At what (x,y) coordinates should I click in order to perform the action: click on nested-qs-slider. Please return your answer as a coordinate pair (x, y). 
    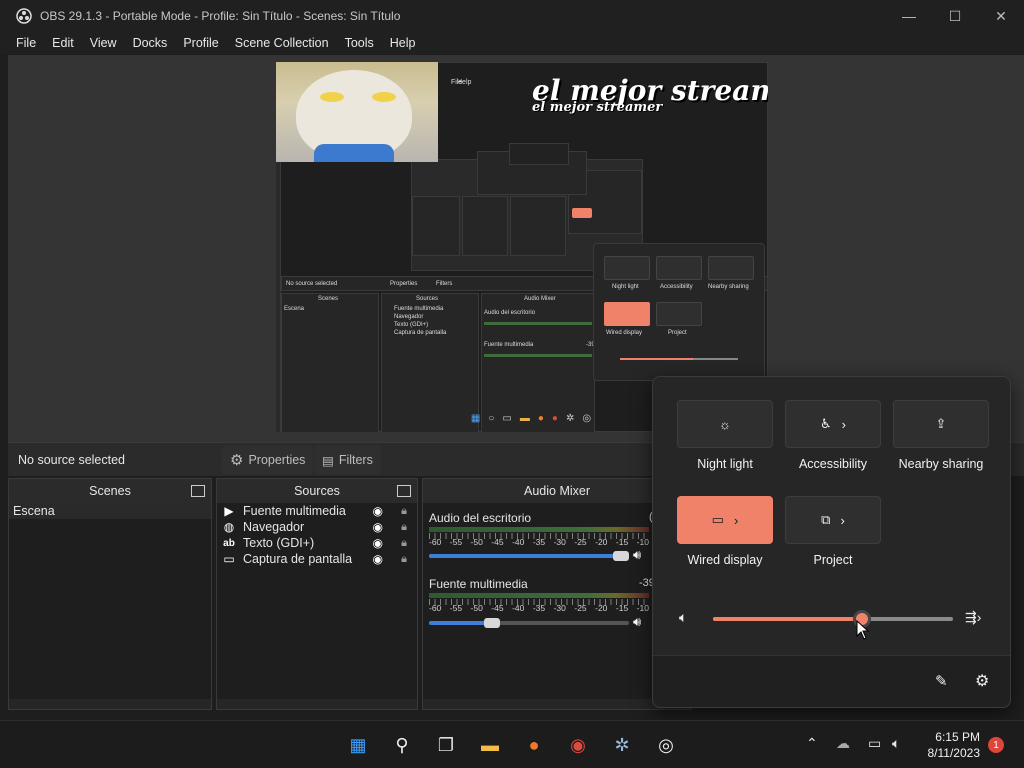
    Looking at the image, I should click on (679, 359).